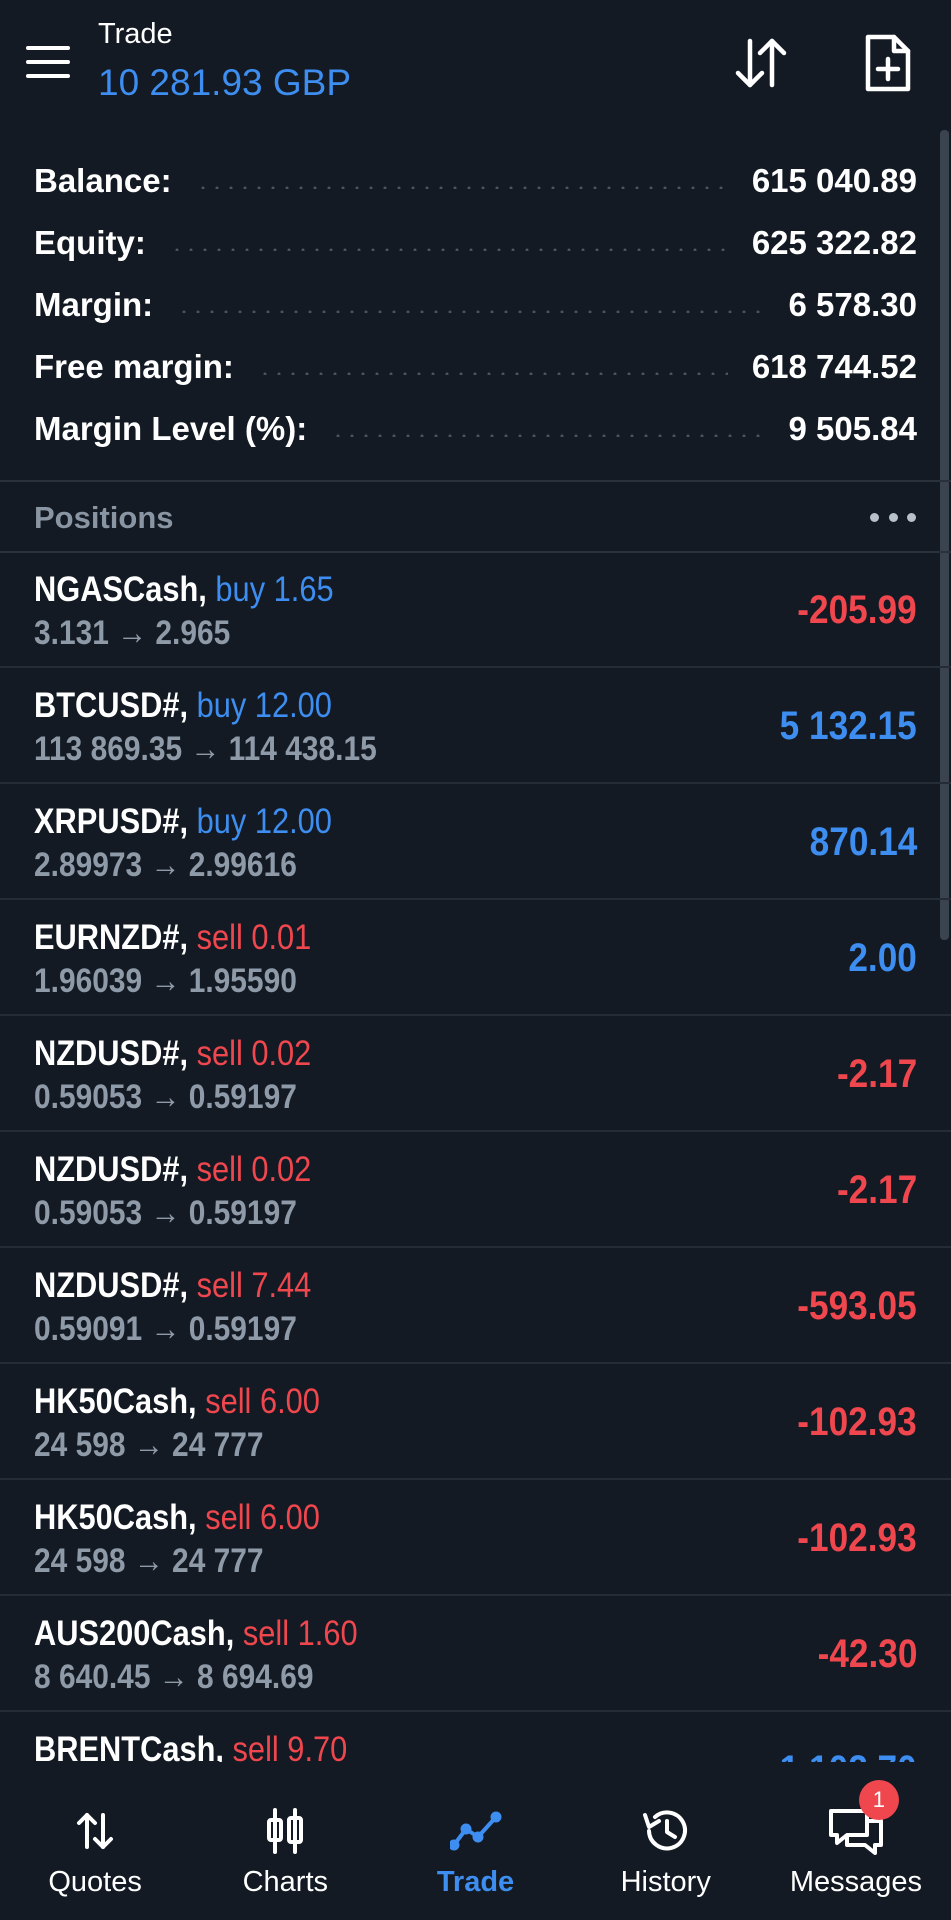 This screenshot has width=951, height=1920. Describe the element at coordinates (111, 705) in the screenshot. I see `position-symbol: BTCUSD#,` at that location.